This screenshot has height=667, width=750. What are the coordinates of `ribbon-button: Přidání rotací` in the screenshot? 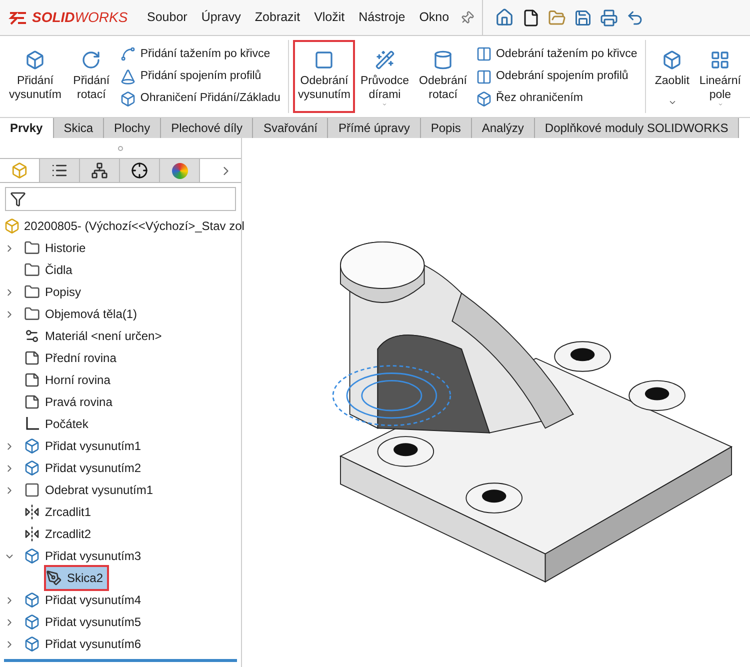 It's located at (91, 76).